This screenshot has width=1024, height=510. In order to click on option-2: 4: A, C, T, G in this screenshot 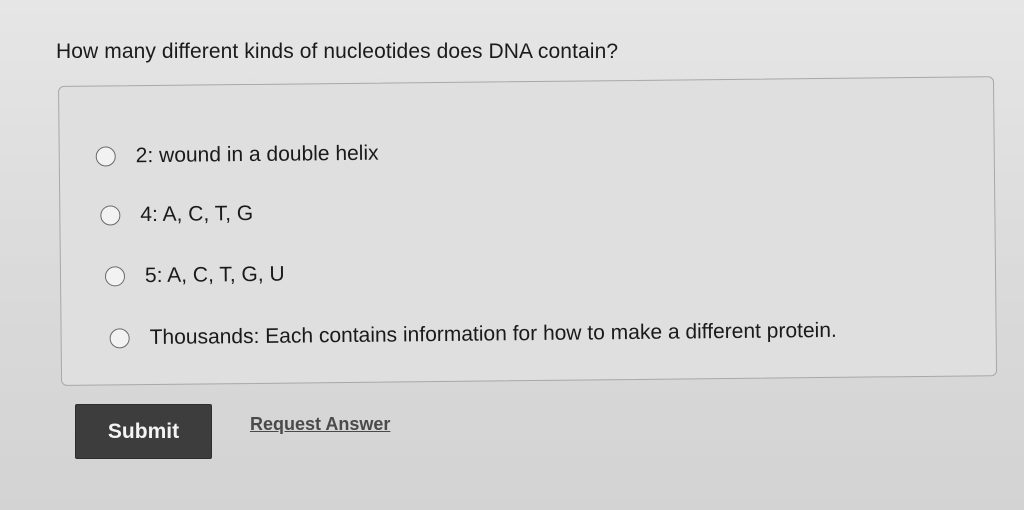, I will do `click(176, 215)`.